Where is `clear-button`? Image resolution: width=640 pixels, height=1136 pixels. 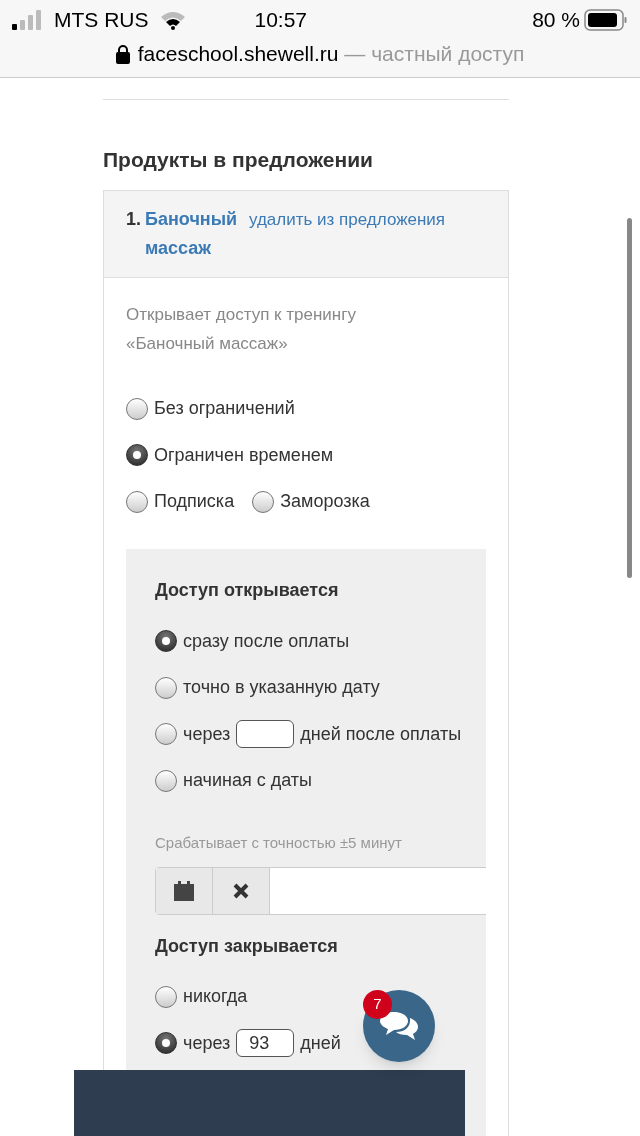 clear-button is located at coordinates (241, 890).